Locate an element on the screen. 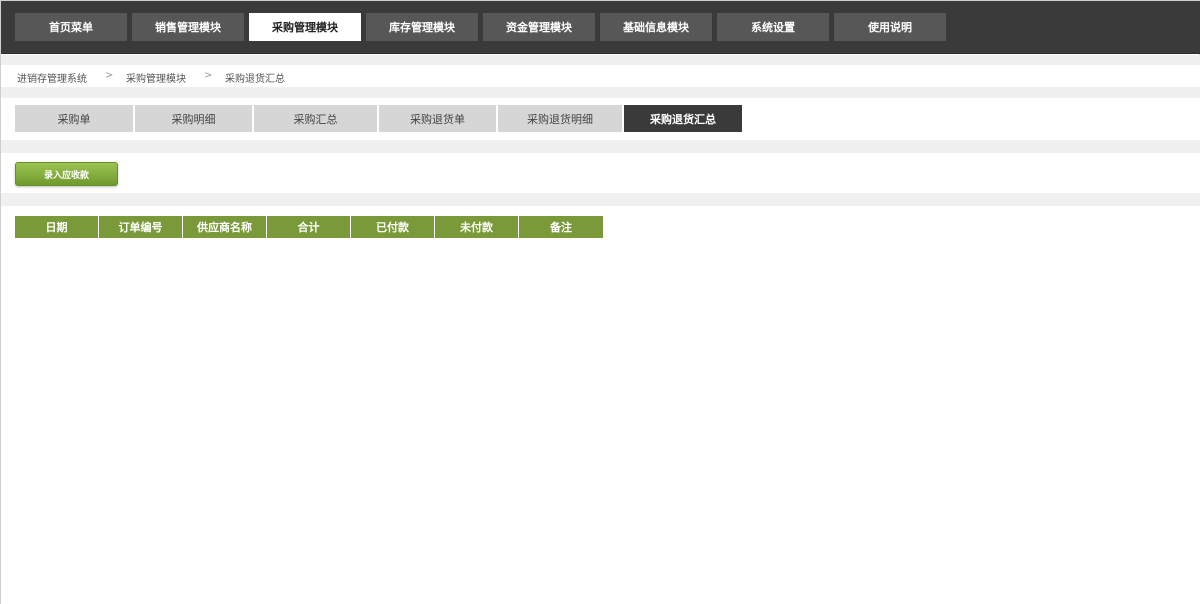 This screenshot has height=604, width=1200. breadcrumb: 进销存管理系统 > 采购管理模块 > 采购退货汇总 is located at coordinates (600, 76).